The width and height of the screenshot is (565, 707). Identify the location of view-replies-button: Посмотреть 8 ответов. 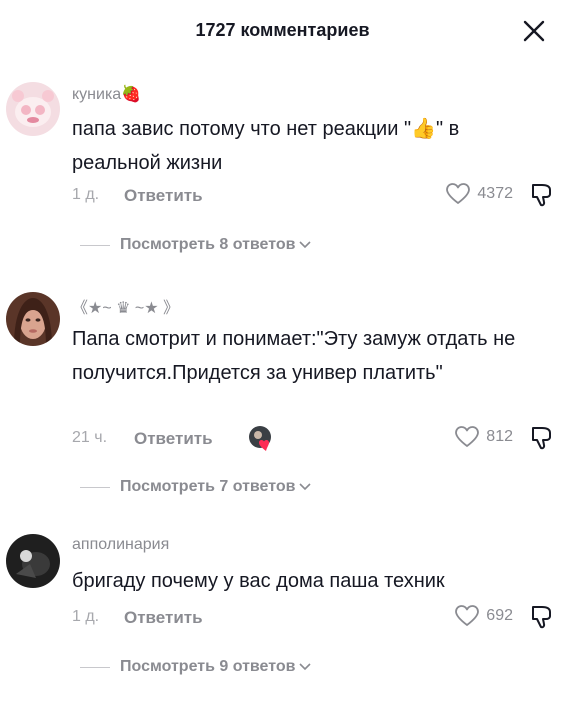
(196, 245).